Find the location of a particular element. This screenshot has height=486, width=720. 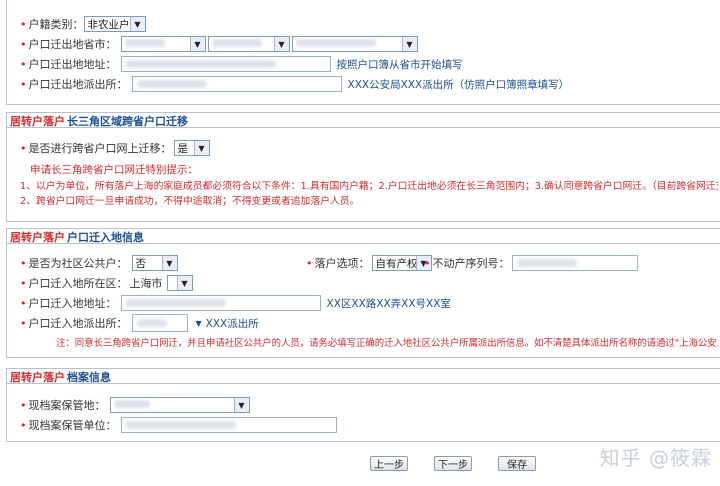

moveout-province-label: 户口迁出地省市： is located at coordinates (72, 44).